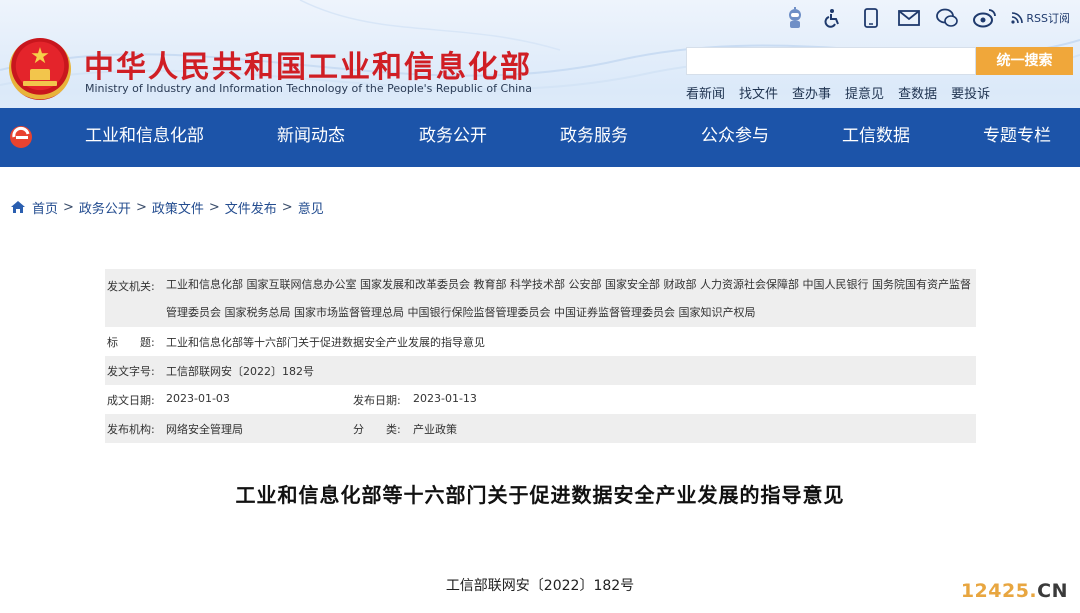  What do you see at coordinates (758, 92) in the screenshot?
I see `quick-link-files: 找文件` at bounding box center [758, 92].